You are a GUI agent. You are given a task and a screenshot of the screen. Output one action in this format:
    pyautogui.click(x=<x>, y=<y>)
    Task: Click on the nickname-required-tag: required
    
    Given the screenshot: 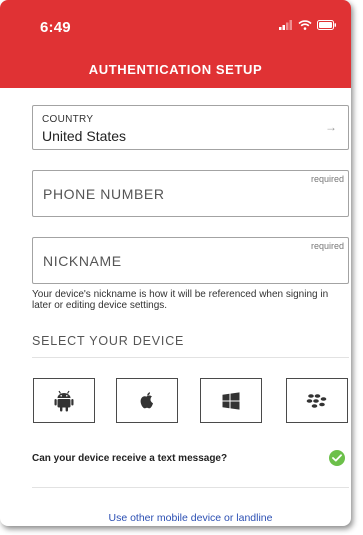 What is the action you would take?
    pyautogui.click(x=327, y=246)
    